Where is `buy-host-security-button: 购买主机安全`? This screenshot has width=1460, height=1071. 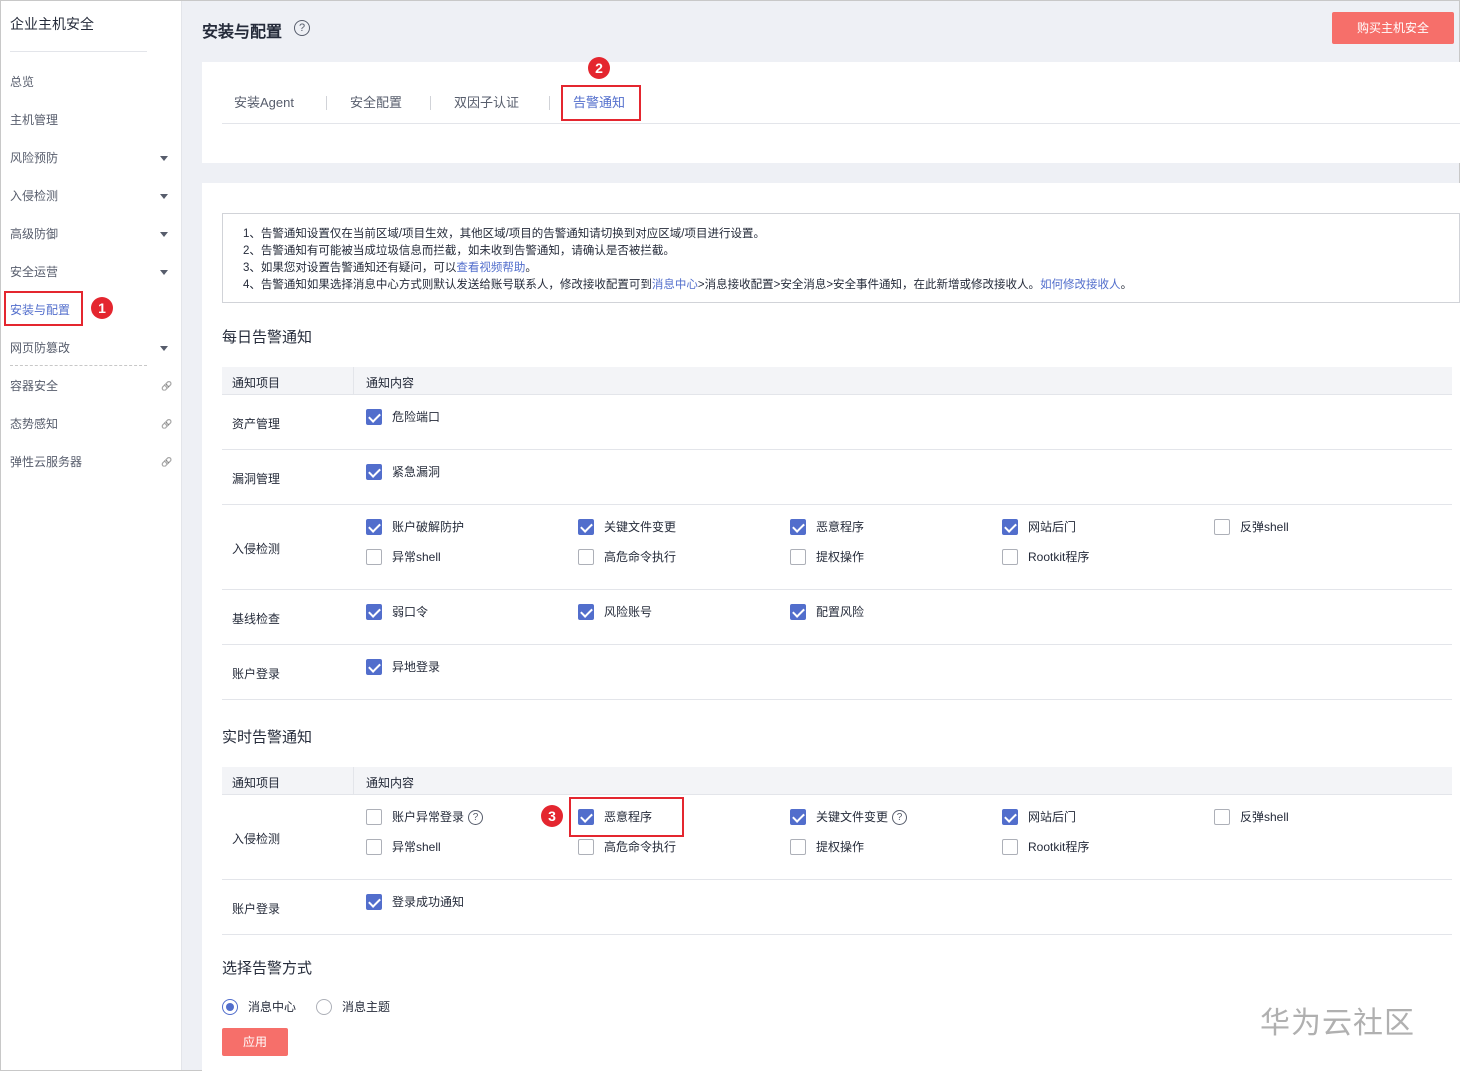
buy-host-security-button: 购买主机安全 is located at coordinates (1393, 28).